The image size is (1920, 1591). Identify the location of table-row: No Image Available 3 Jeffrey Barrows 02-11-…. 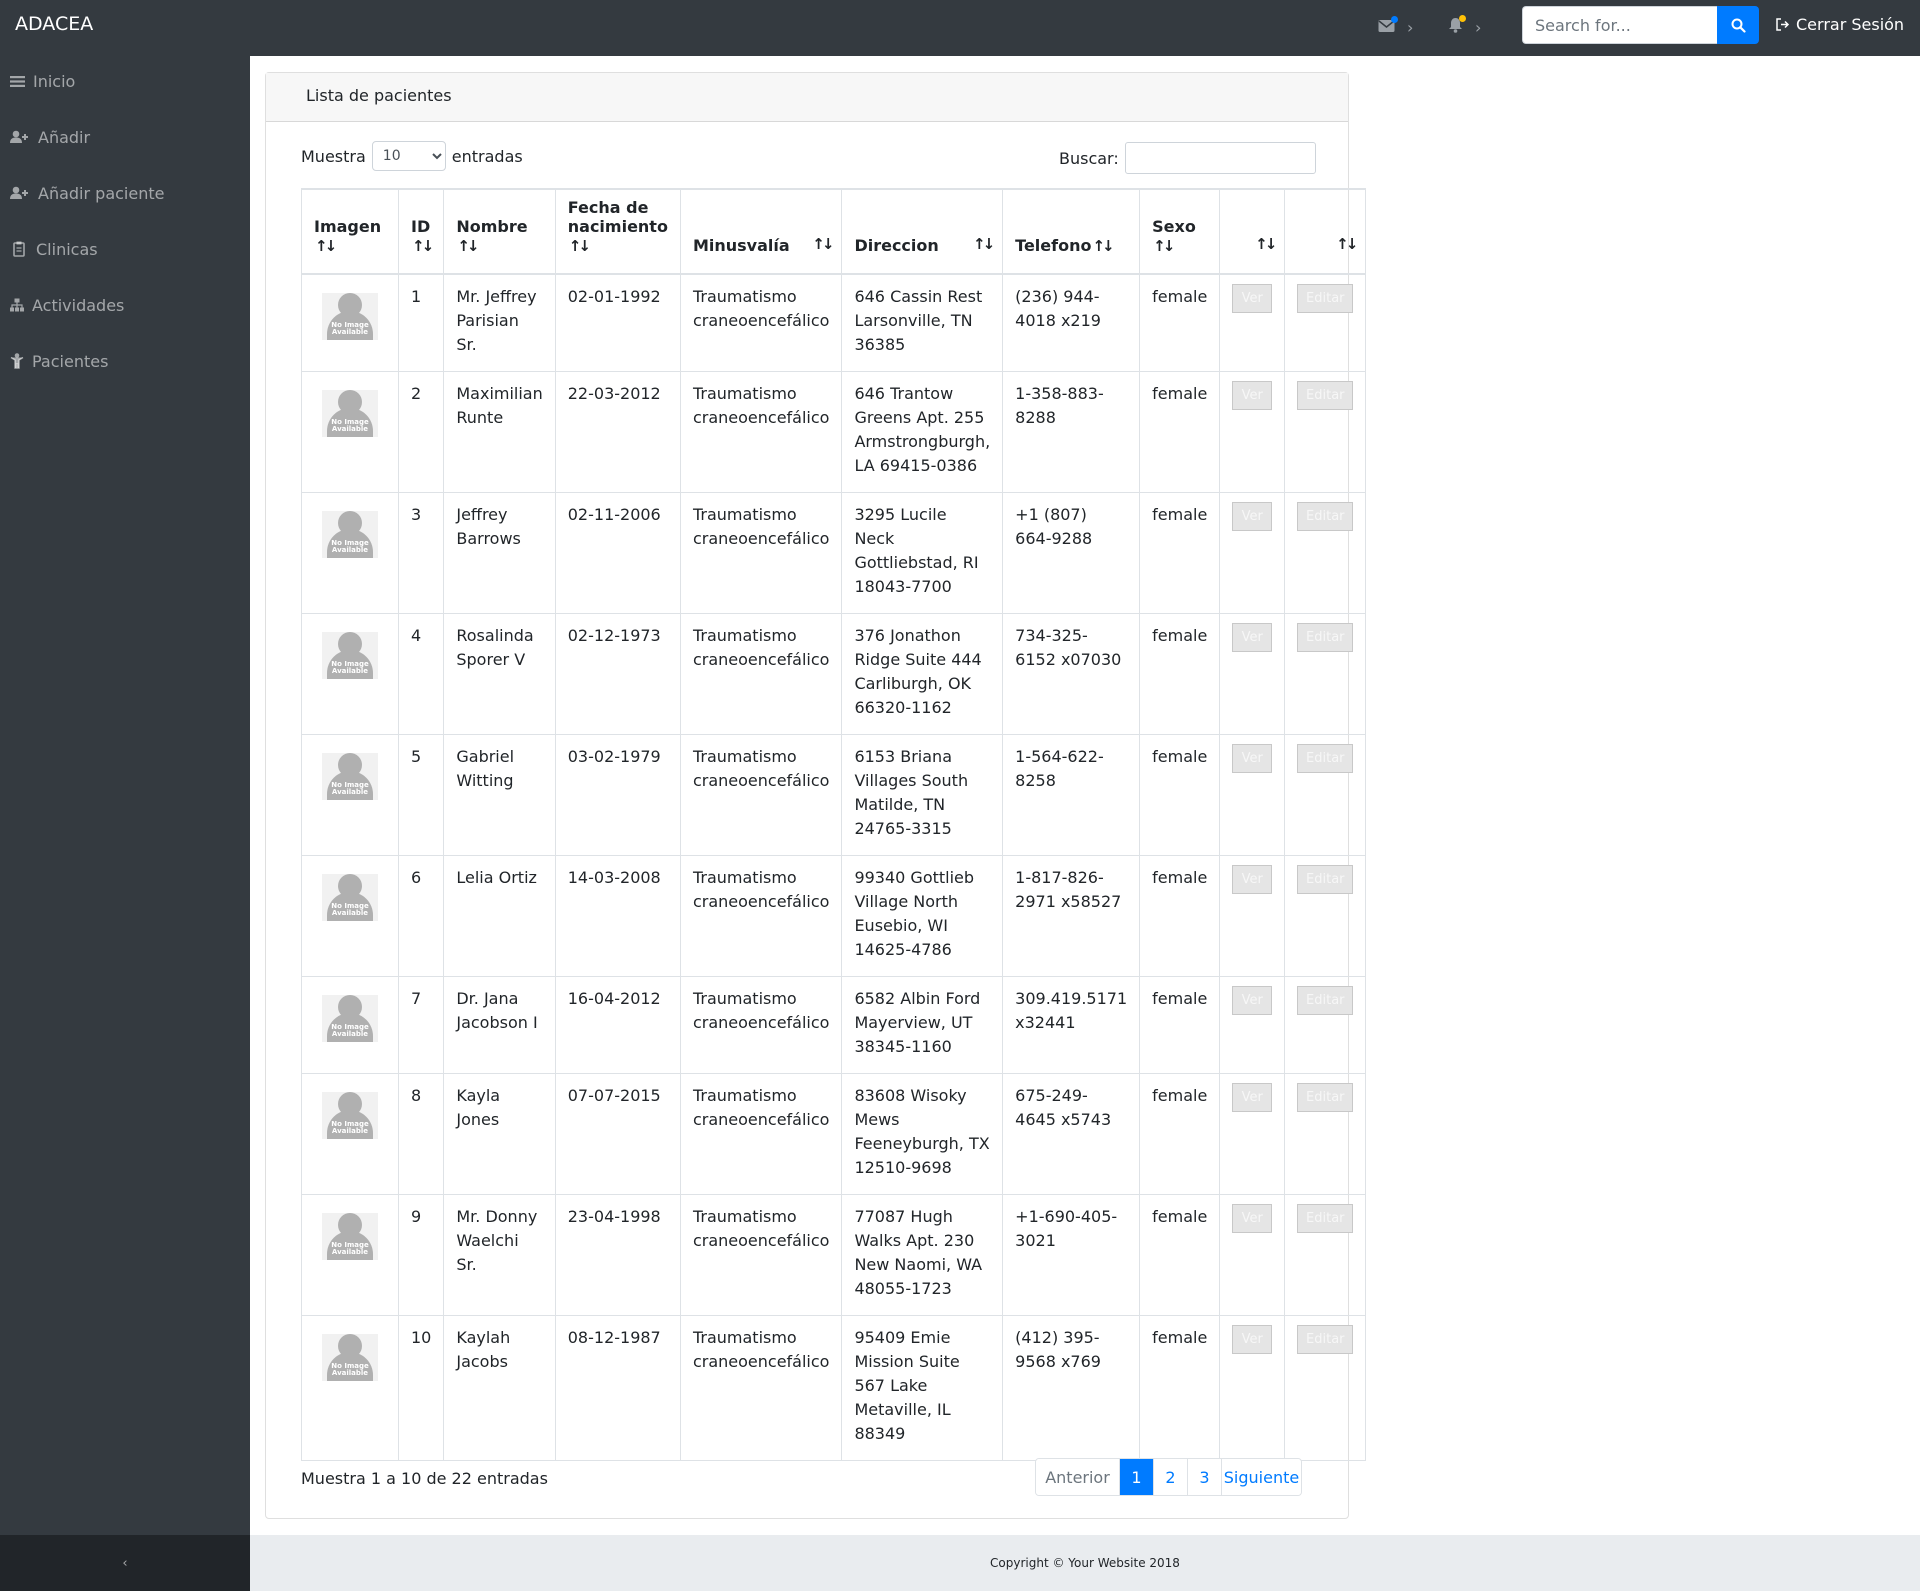
(834, 552).